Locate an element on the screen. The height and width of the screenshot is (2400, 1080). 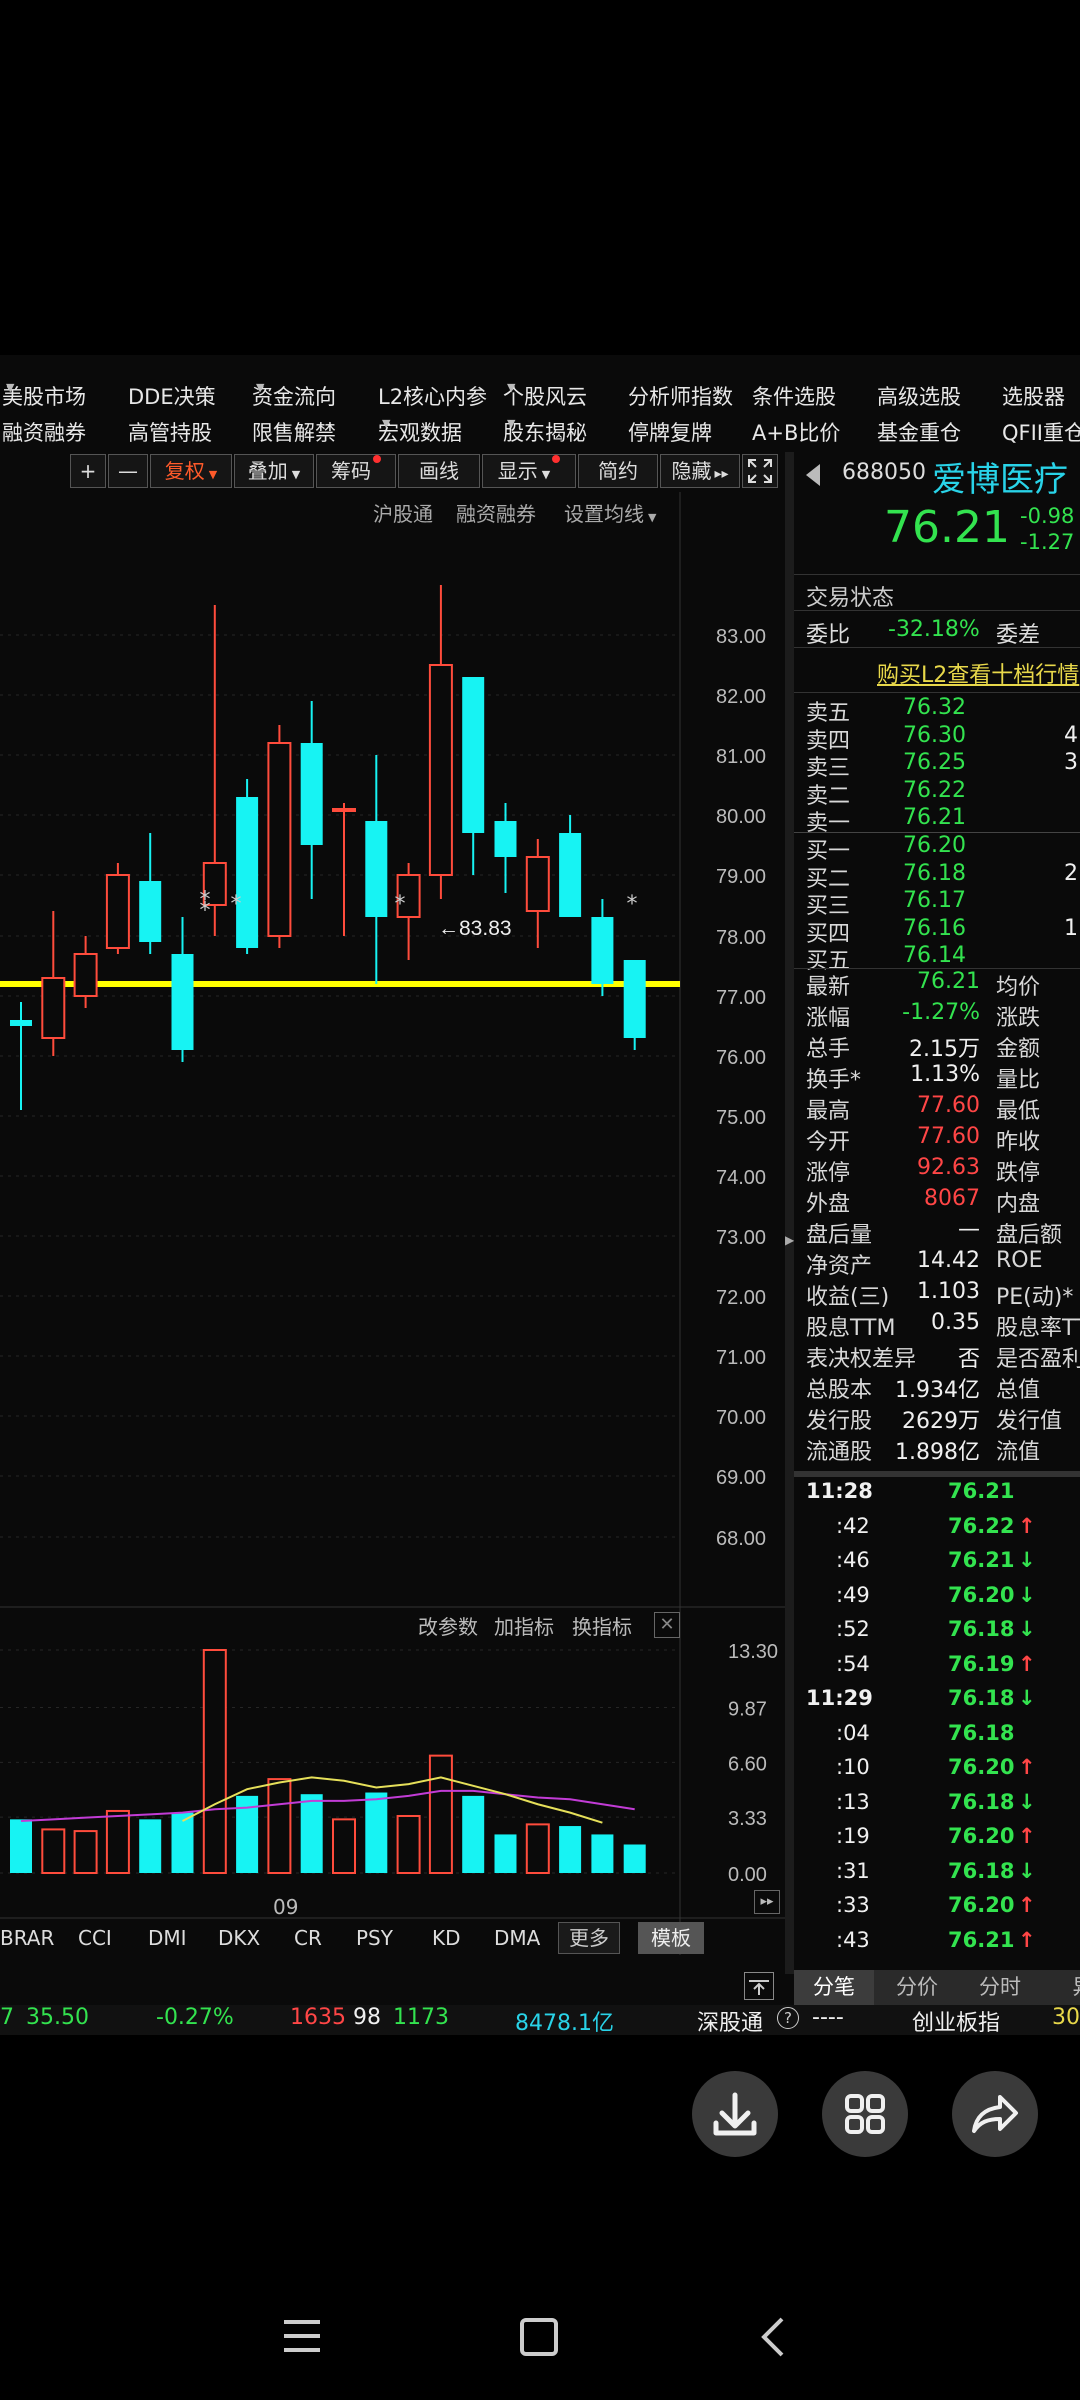
ticker-index-tail: 7 is located at coordinates (7, 2017).